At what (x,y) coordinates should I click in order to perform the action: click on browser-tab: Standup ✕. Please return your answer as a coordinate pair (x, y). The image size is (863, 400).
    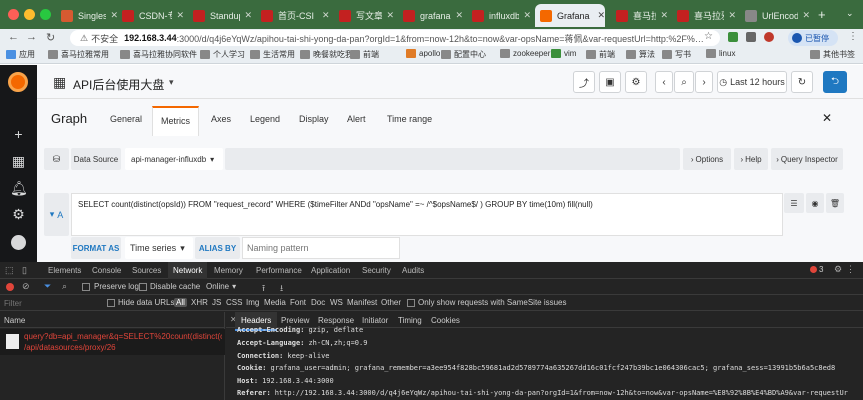
    Looking at the image, I should click on (220, 15).